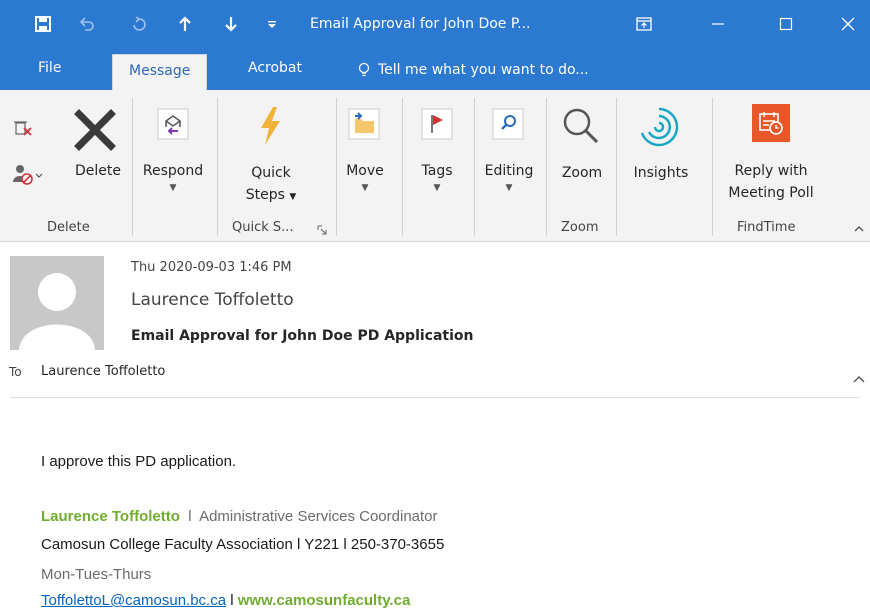  What do you see at coordinates (87, 24) in the screenshot?
I see `undo-icon` at bounding box center [87, 24].